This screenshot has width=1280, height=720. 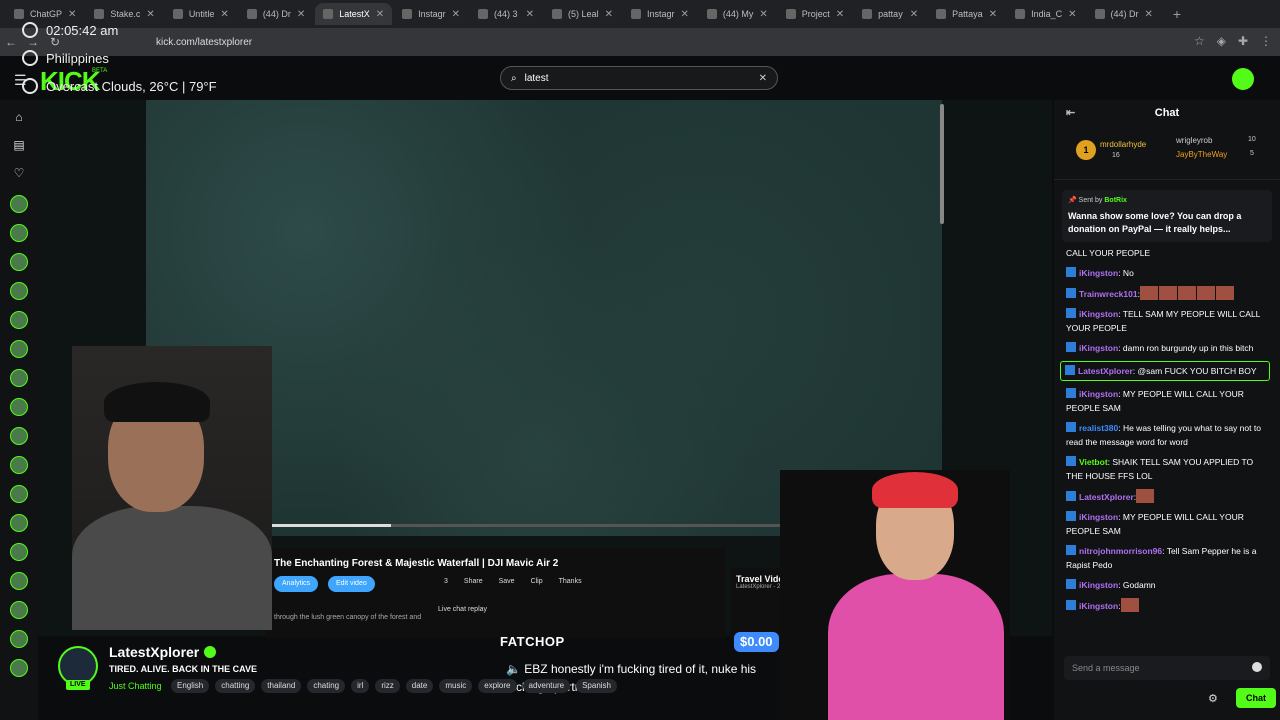 What do you see at coordinates (1045, 14) in the screenshot?
I see `browser-tab: India_C ✕` at bounding box center [1045, 14].